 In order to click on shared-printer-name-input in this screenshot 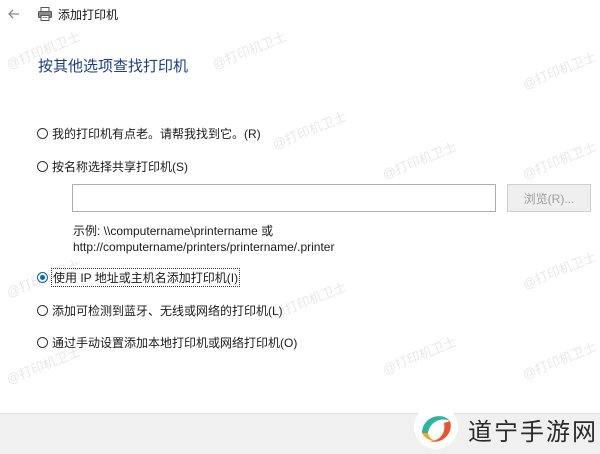, I will do `click(284, 198)`.